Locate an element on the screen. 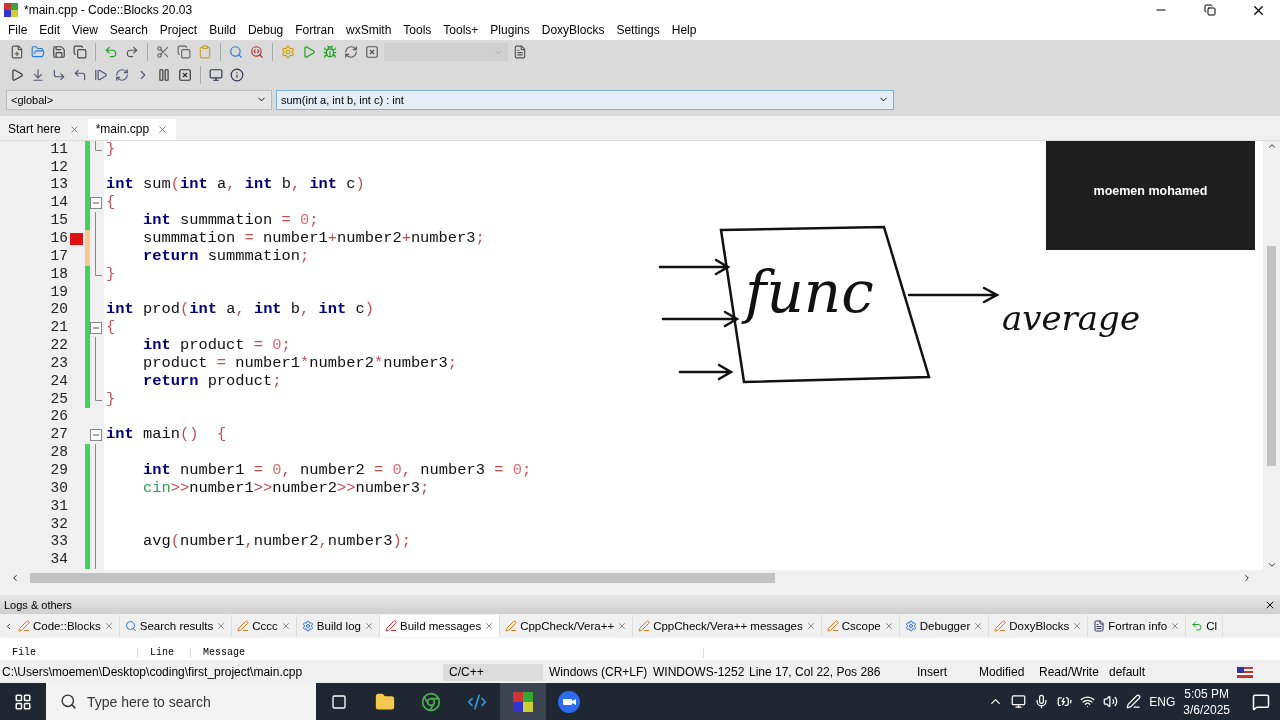  code-line: avg(number1,number2,number3); is located at coordinates (276, 542).